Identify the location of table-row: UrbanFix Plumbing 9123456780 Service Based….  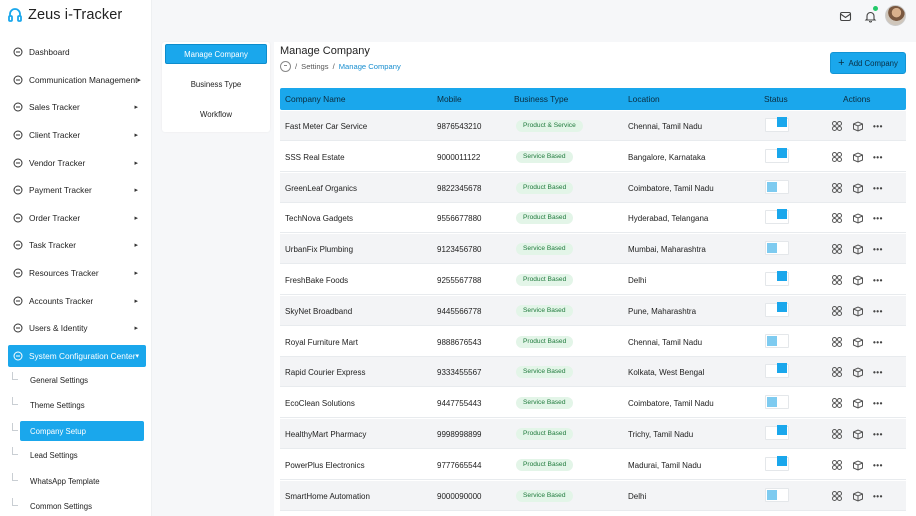
(593, 249).